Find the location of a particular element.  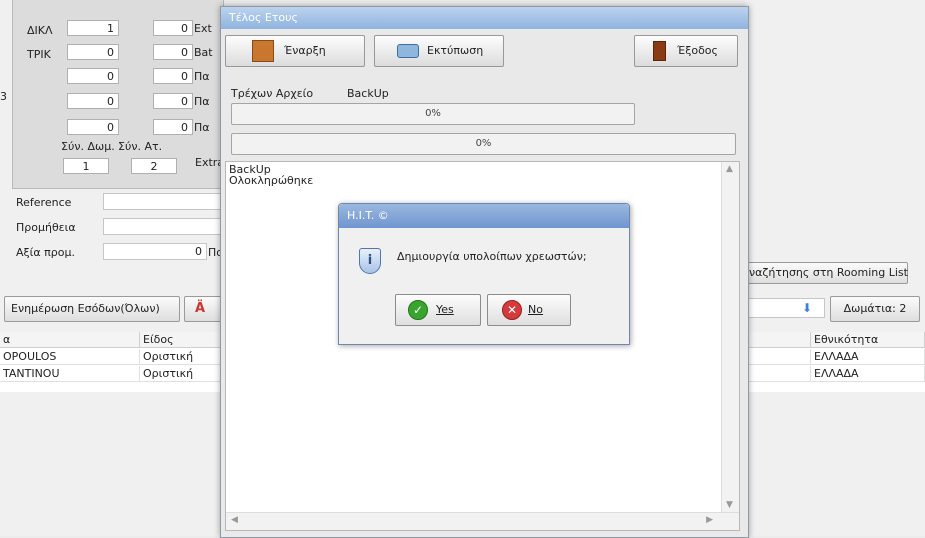

total-progress-bar: 0% is located at coordinates (483, 144).